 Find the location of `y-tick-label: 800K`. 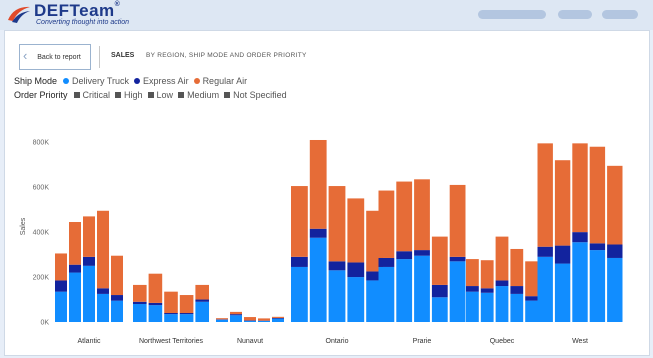

y-tick-label: 800K is located at coordinates (41, 143).